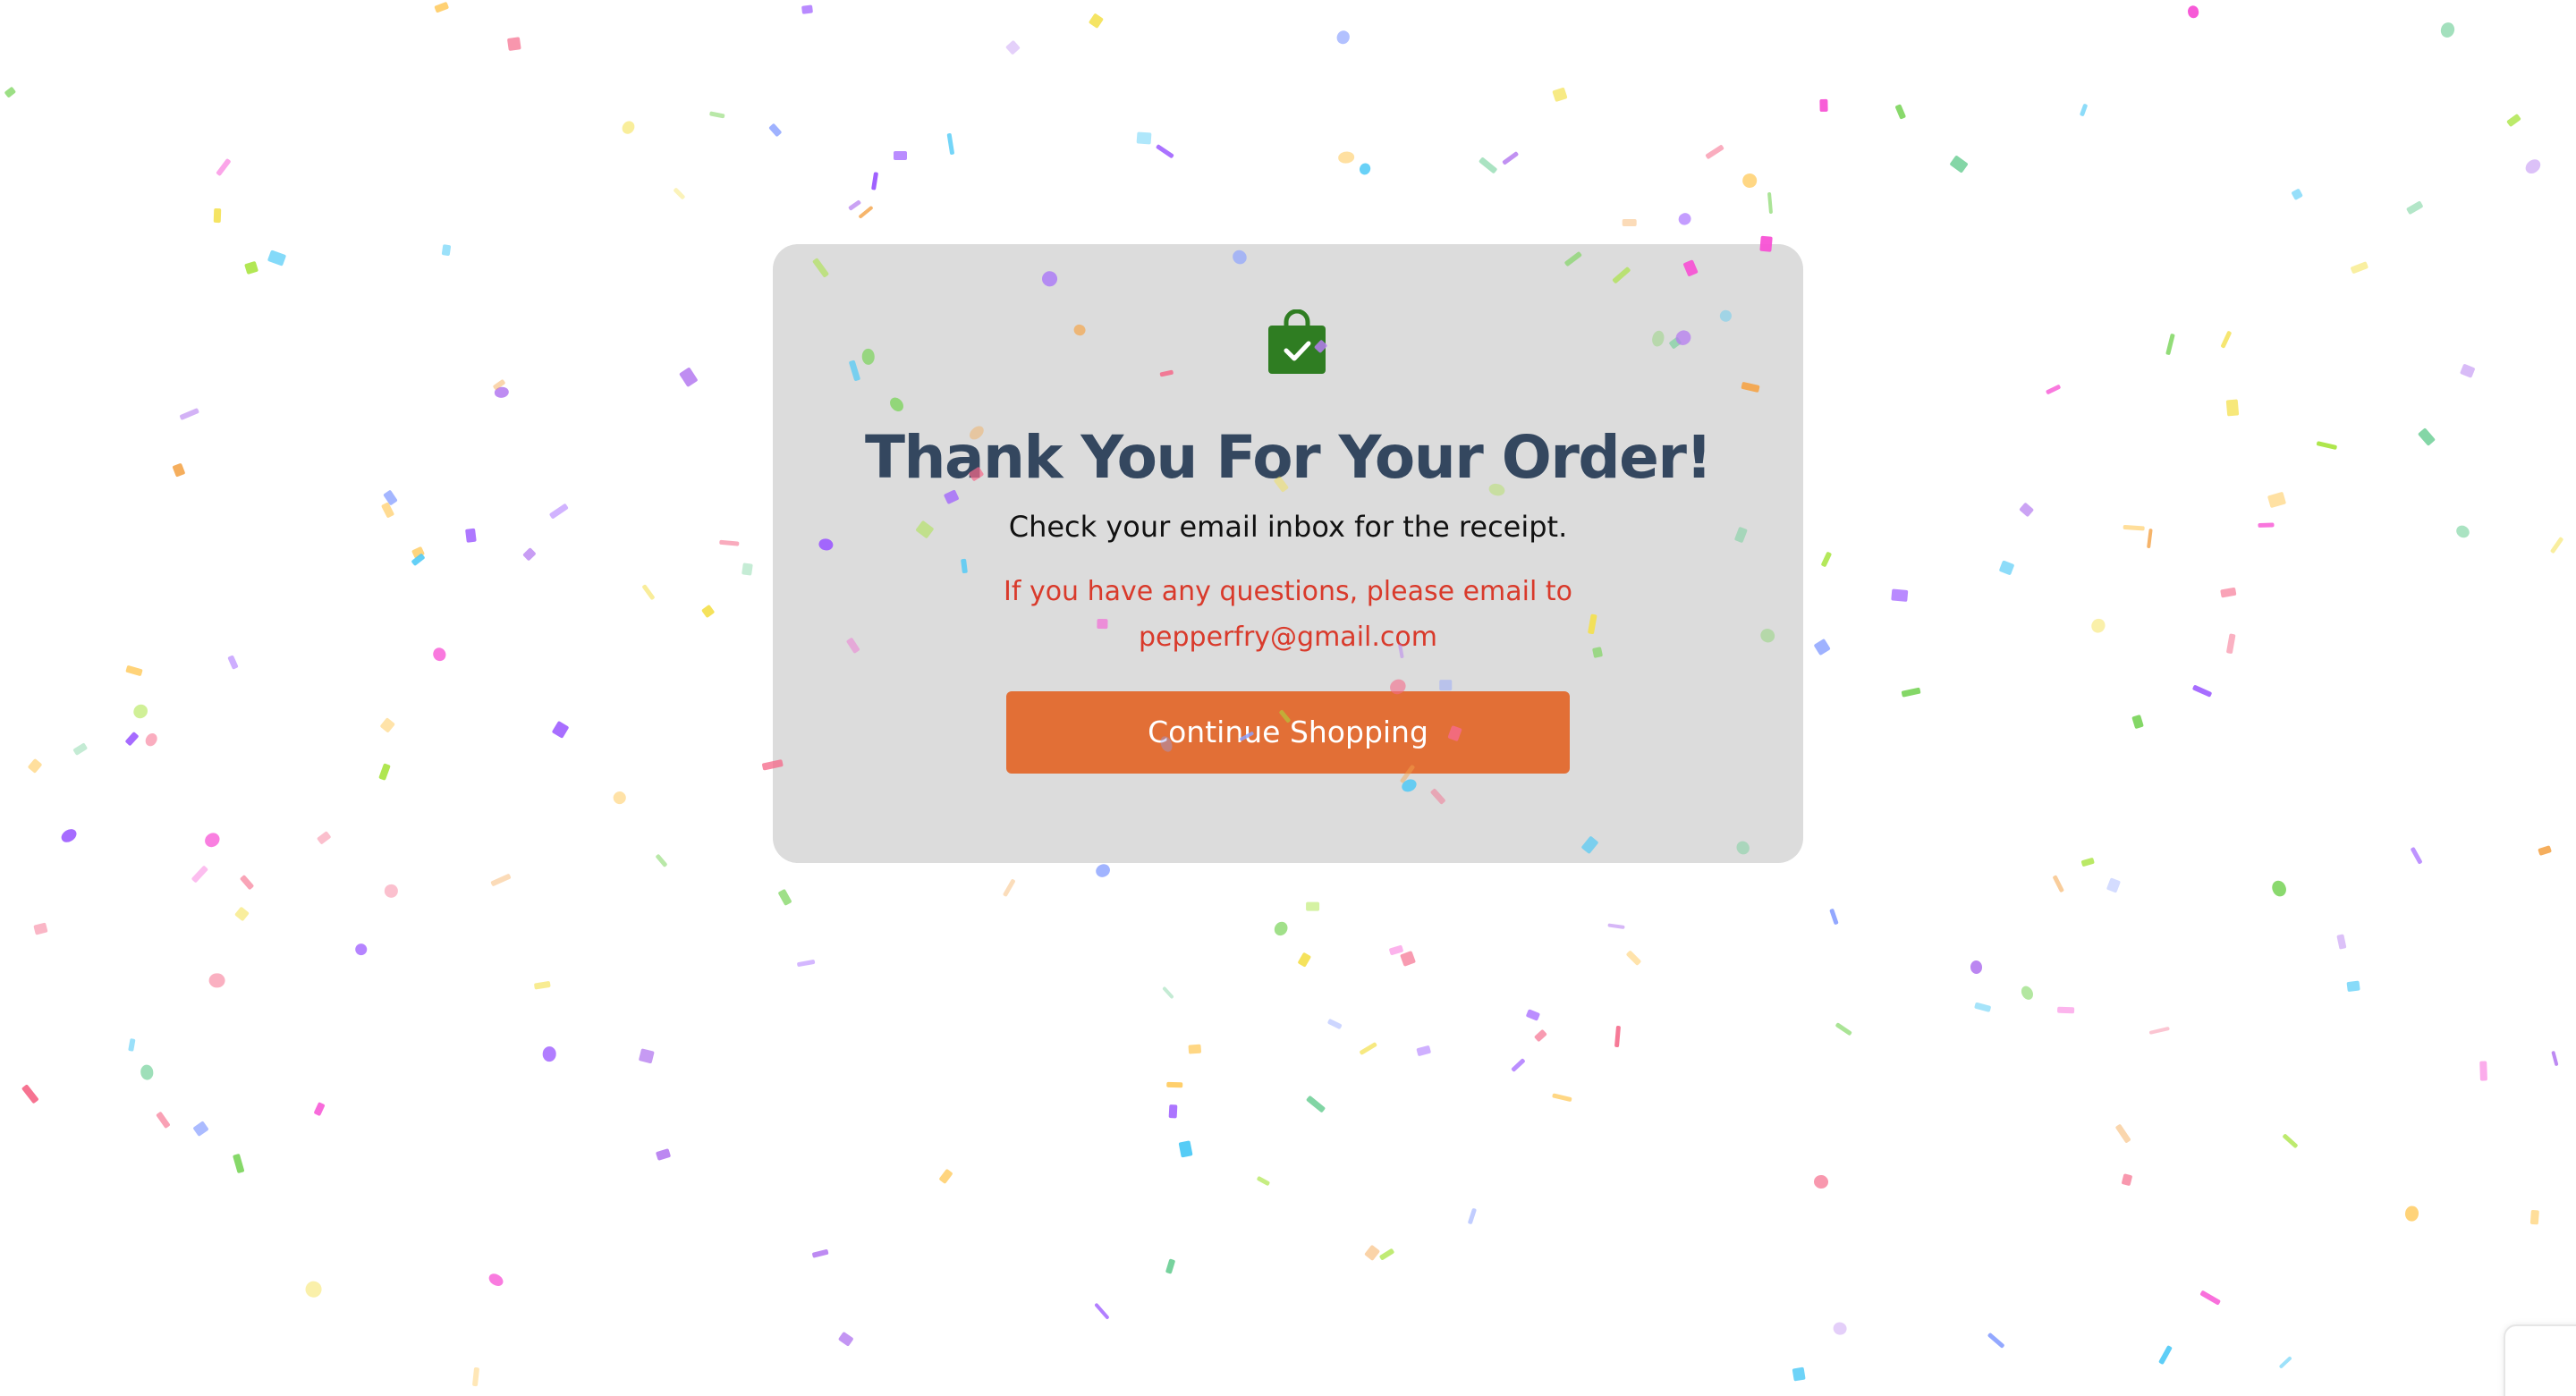 This screenshot has width=2576, height=1396. What do you see at coordinates (1288, 458) in the screenshot?
I see `page-title: Thank You For Your Order!` at bounding box center [1288, 458].